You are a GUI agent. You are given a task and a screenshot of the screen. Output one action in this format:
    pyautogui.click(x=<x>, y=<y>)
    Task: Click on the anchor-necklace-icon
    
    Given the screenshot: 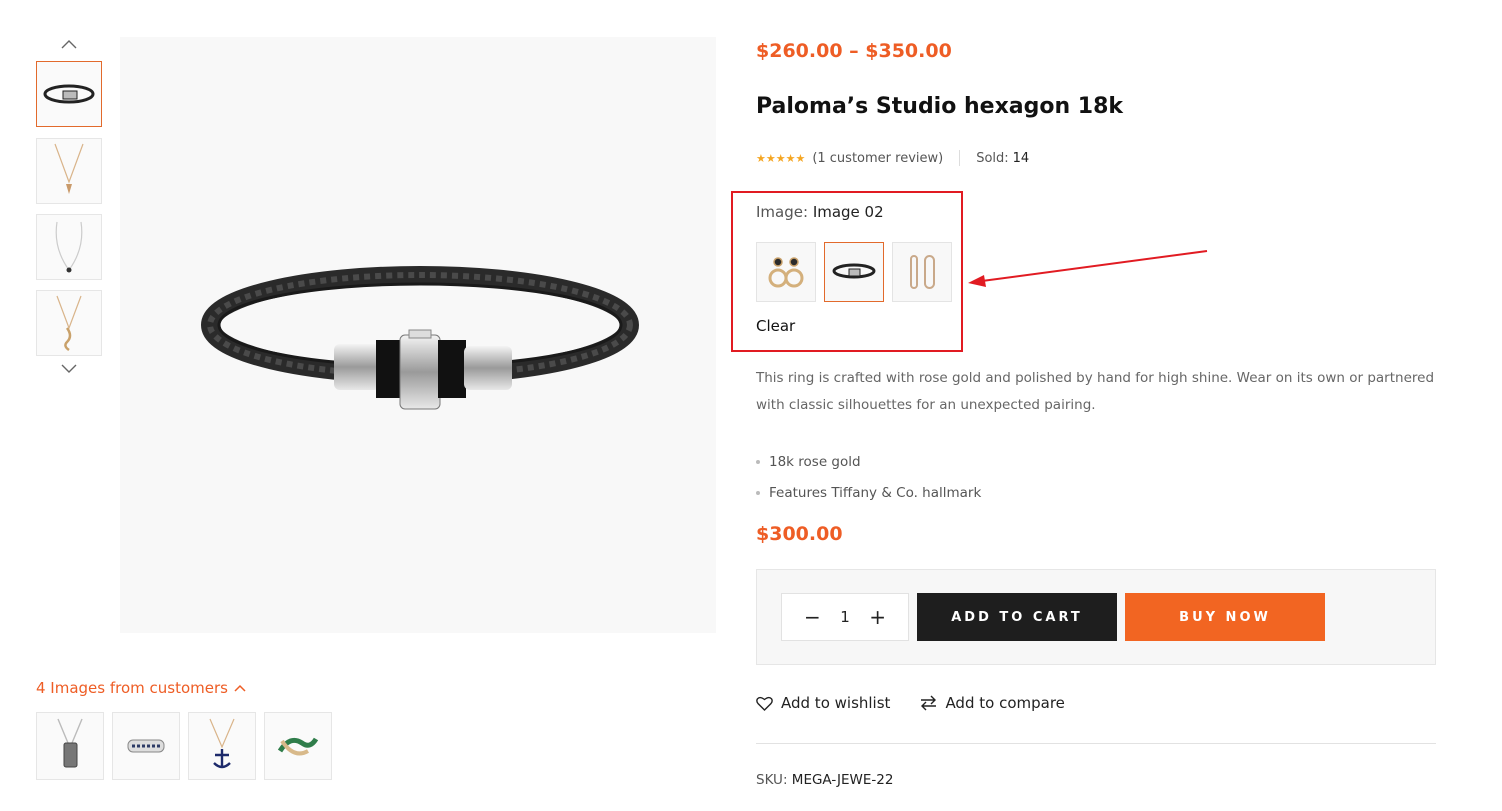 What is the action you would take?
    pyautogui.click(x=222, y=743)
    